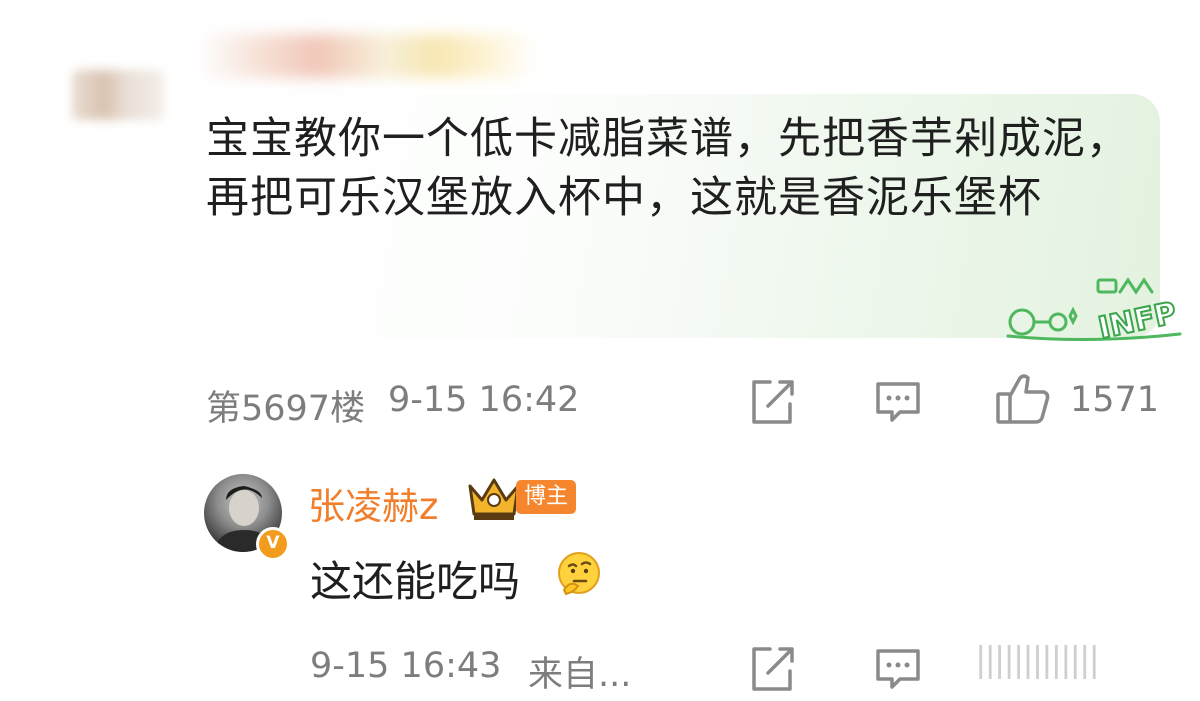 The image size is (1200, 701). Describe the element at coordinates (118, 95) in the screenshot. I see `commenter-avatar-blurred` at that location.